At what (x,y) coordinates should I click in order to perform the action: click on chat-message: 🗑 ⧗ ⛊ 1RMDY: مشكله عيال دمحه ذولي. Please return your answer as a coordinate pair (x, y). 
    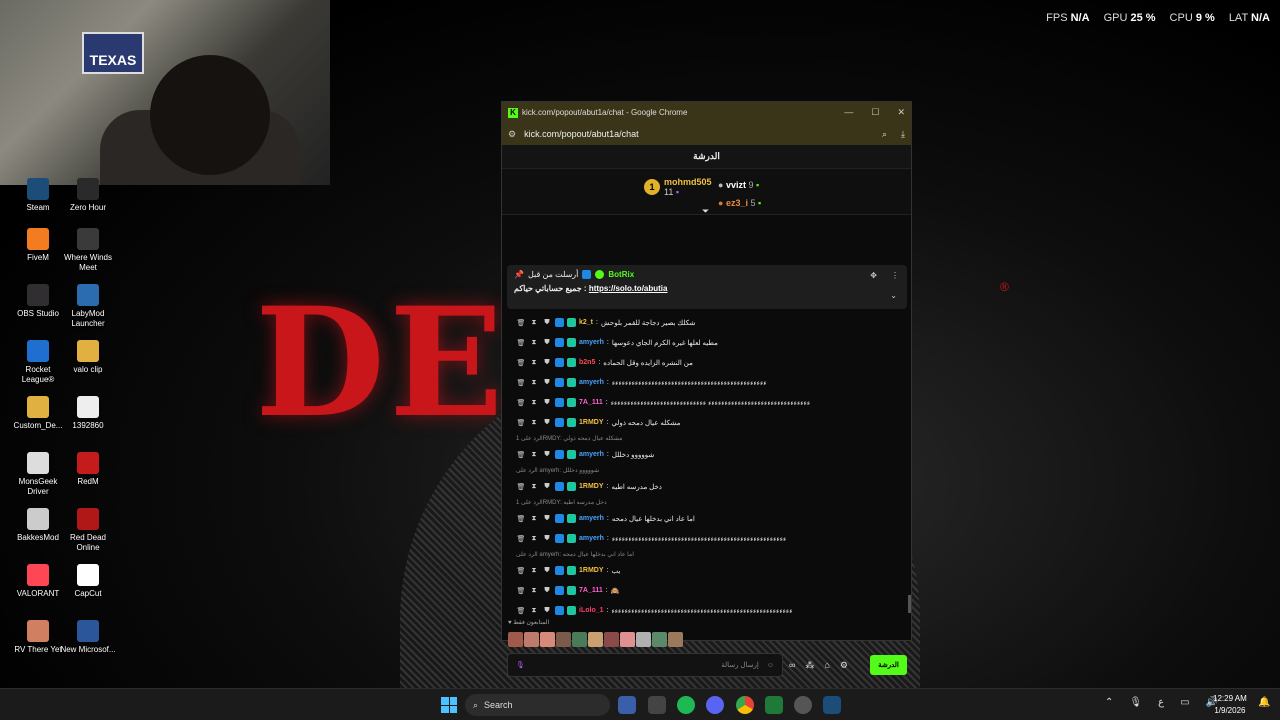
    Looking at the image, I should click on (704, 422).